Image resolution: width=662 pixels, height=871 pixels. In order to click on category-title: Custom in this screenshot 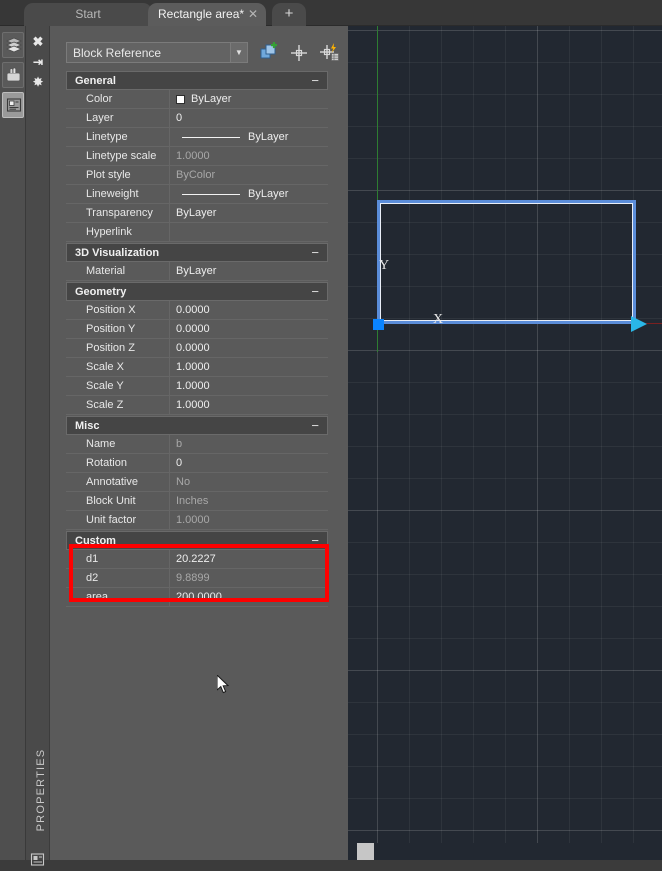, I will do `click(95, 540)`.